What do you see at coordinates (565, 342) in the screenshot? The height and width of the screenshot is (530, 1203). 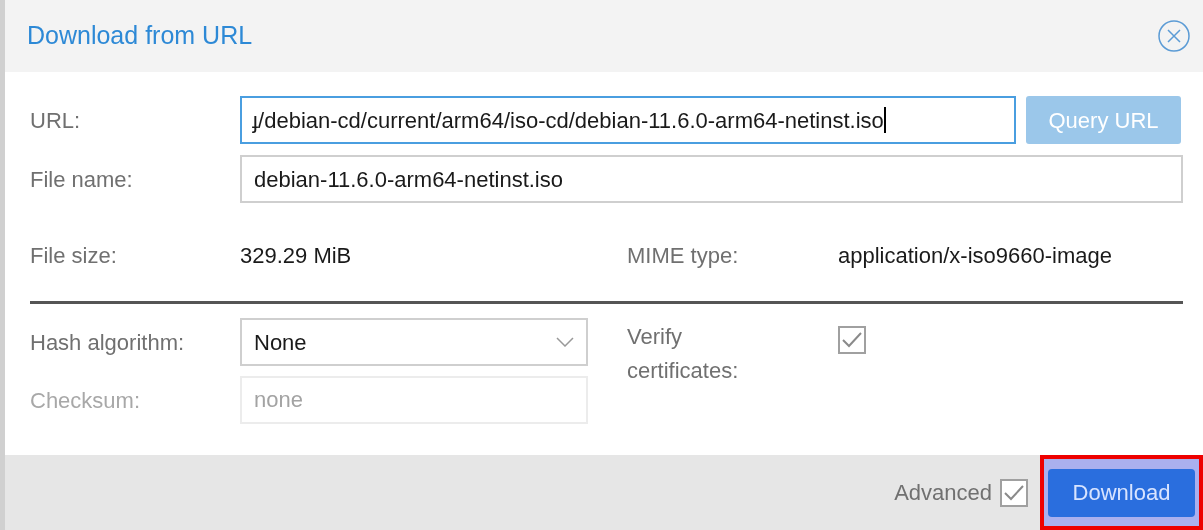 I see `chevron-down-icon` at bounding box center [565, 342].